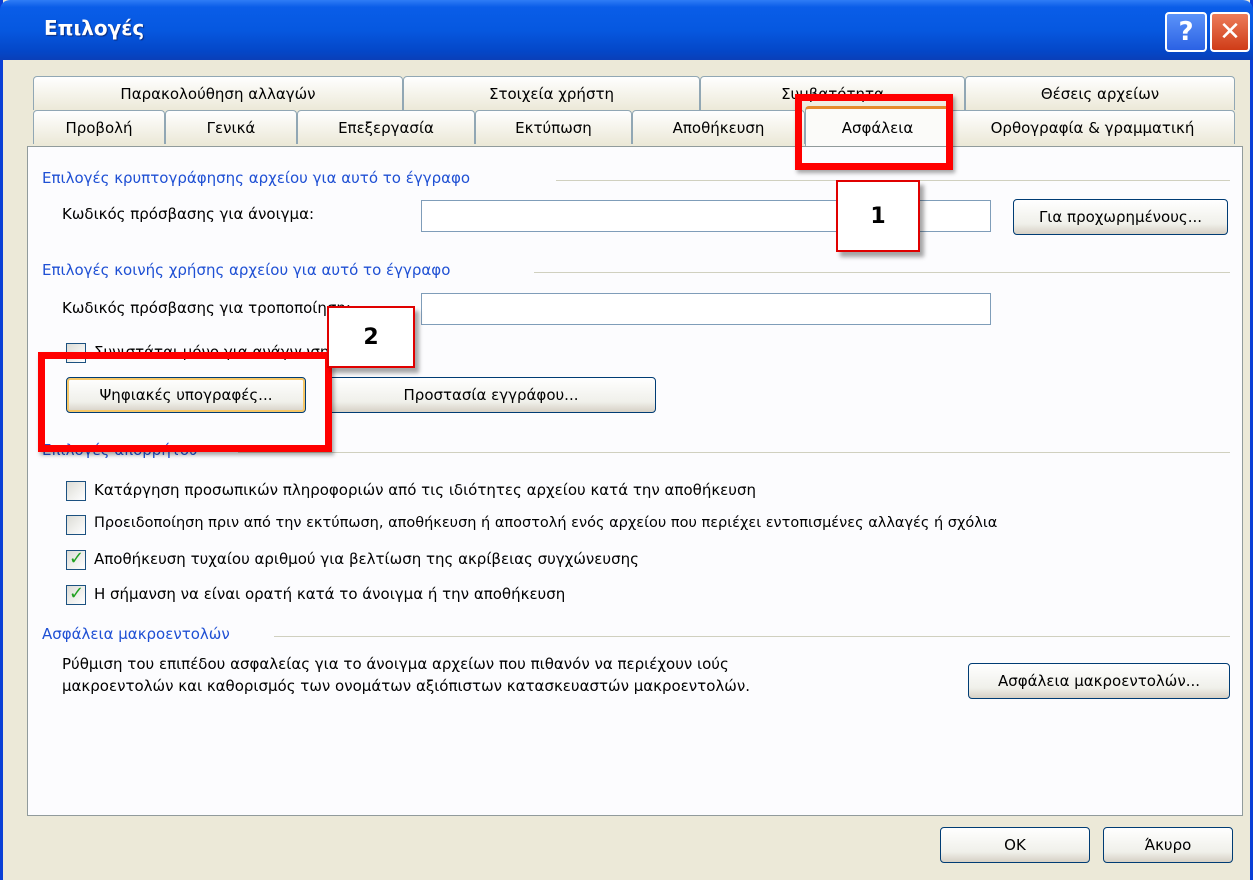 The width and height of the screenshot is (1253, 880). Describe the element at coordinates (882, 272) in the screenshot. I see `sharing-divider` at that location.